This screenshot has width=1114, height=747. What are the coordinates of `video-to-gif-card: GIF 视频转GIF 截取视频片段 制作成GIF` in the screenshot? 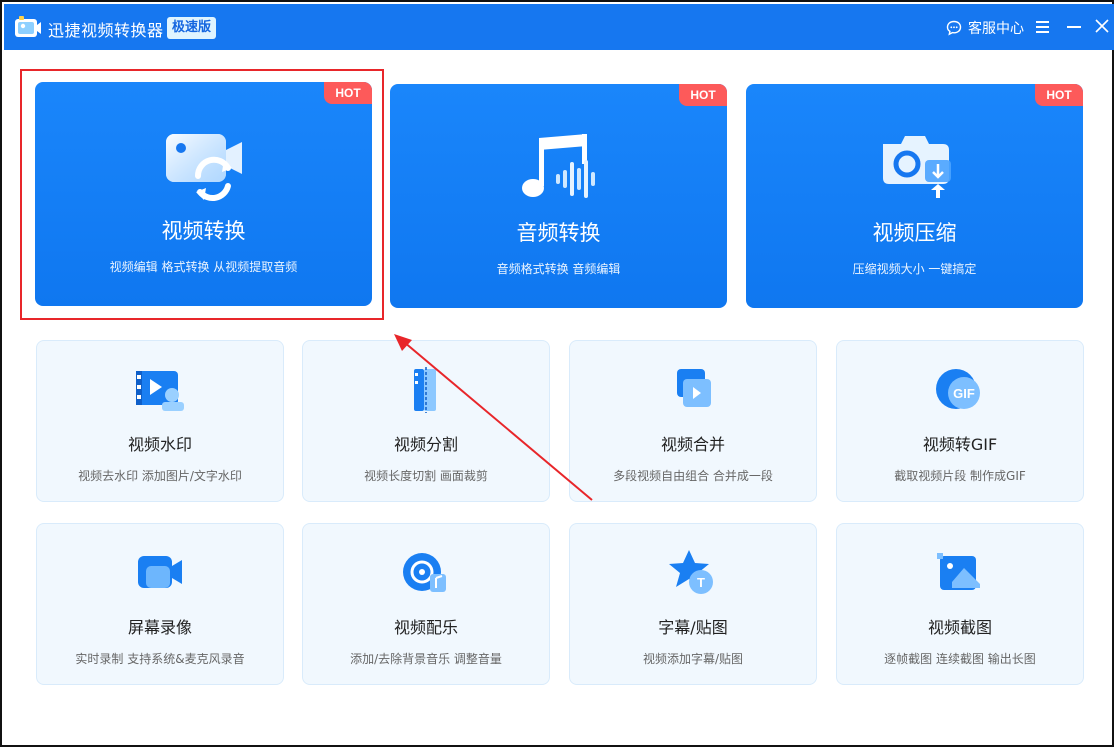 It's located at (960, 421).